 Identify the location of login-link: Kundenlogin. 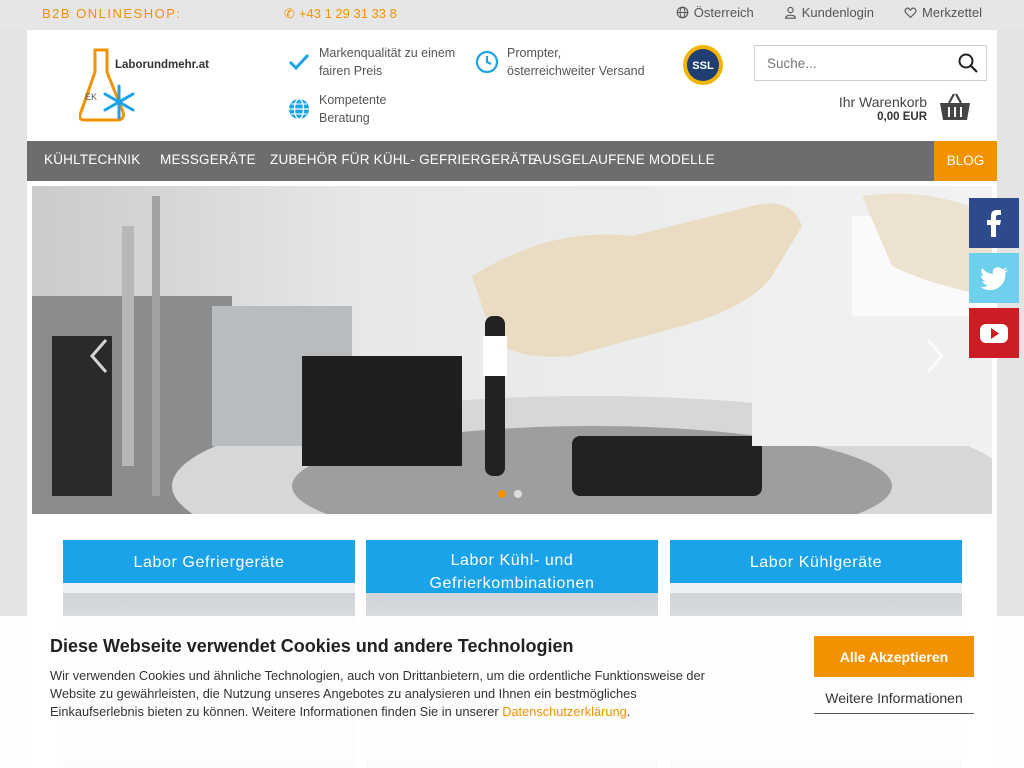
(829, 12).